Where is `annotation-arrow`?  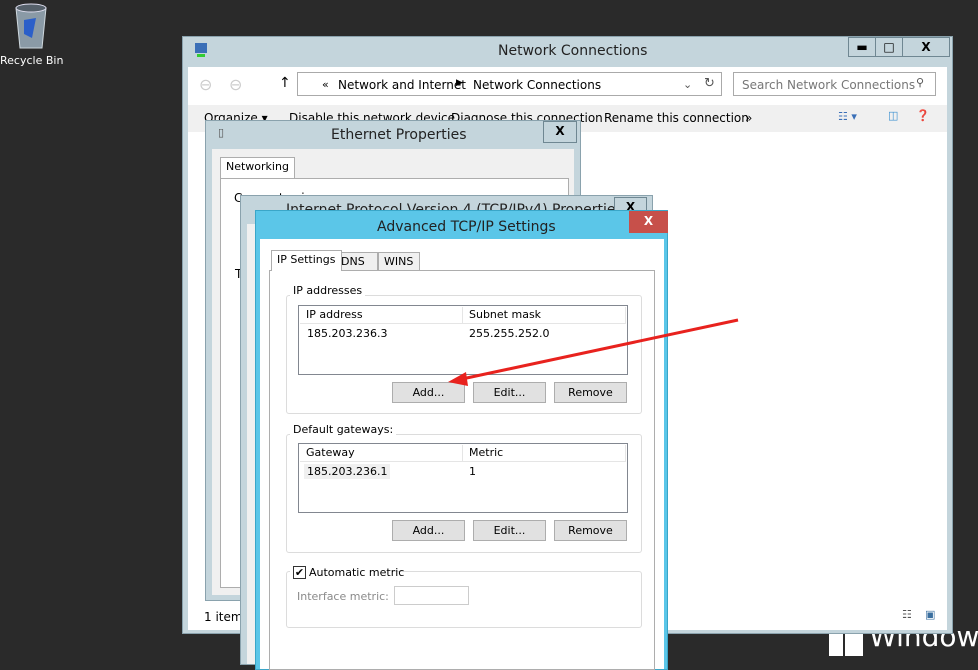 annotation-arrow is located at coordinates (593, 352).